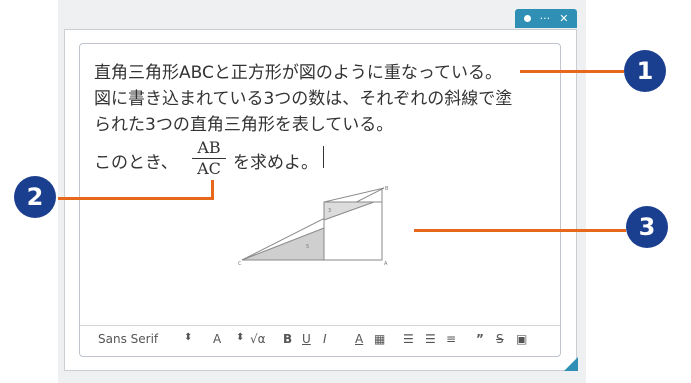  What do you see at coordinates (287, 339) in the screenshot?
I see `bold-button: B` at bounding box center [287, 339].